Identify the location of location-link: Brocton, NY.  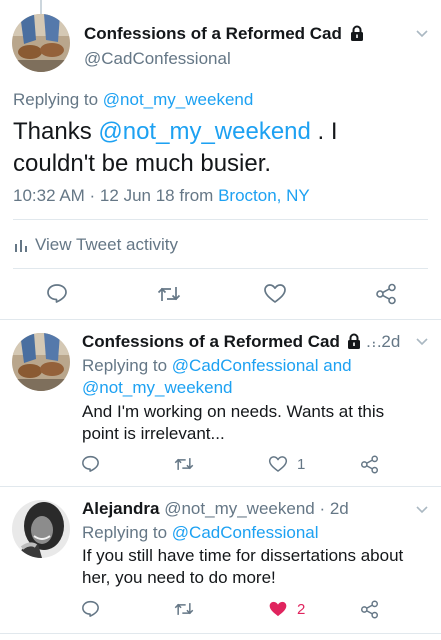
(264, 195).